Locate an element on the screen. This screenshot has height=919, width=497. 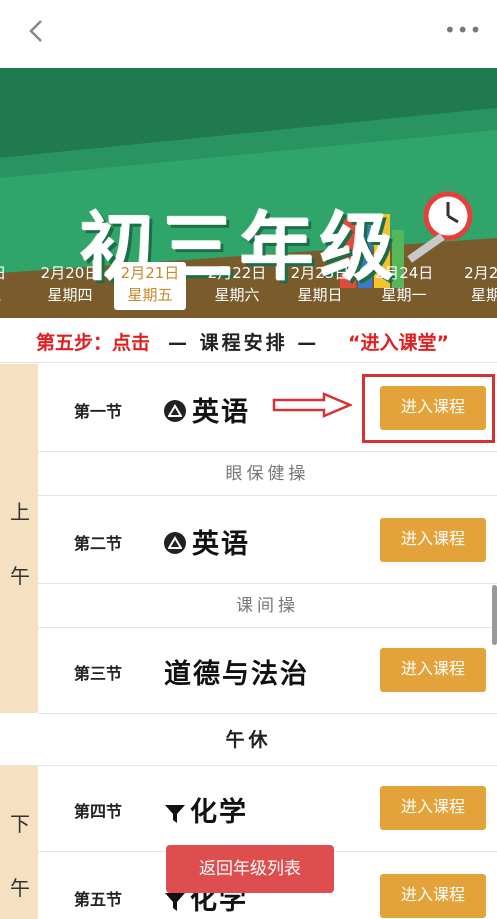
lesson-number: 第一节 is located at coordinates (98, 411).